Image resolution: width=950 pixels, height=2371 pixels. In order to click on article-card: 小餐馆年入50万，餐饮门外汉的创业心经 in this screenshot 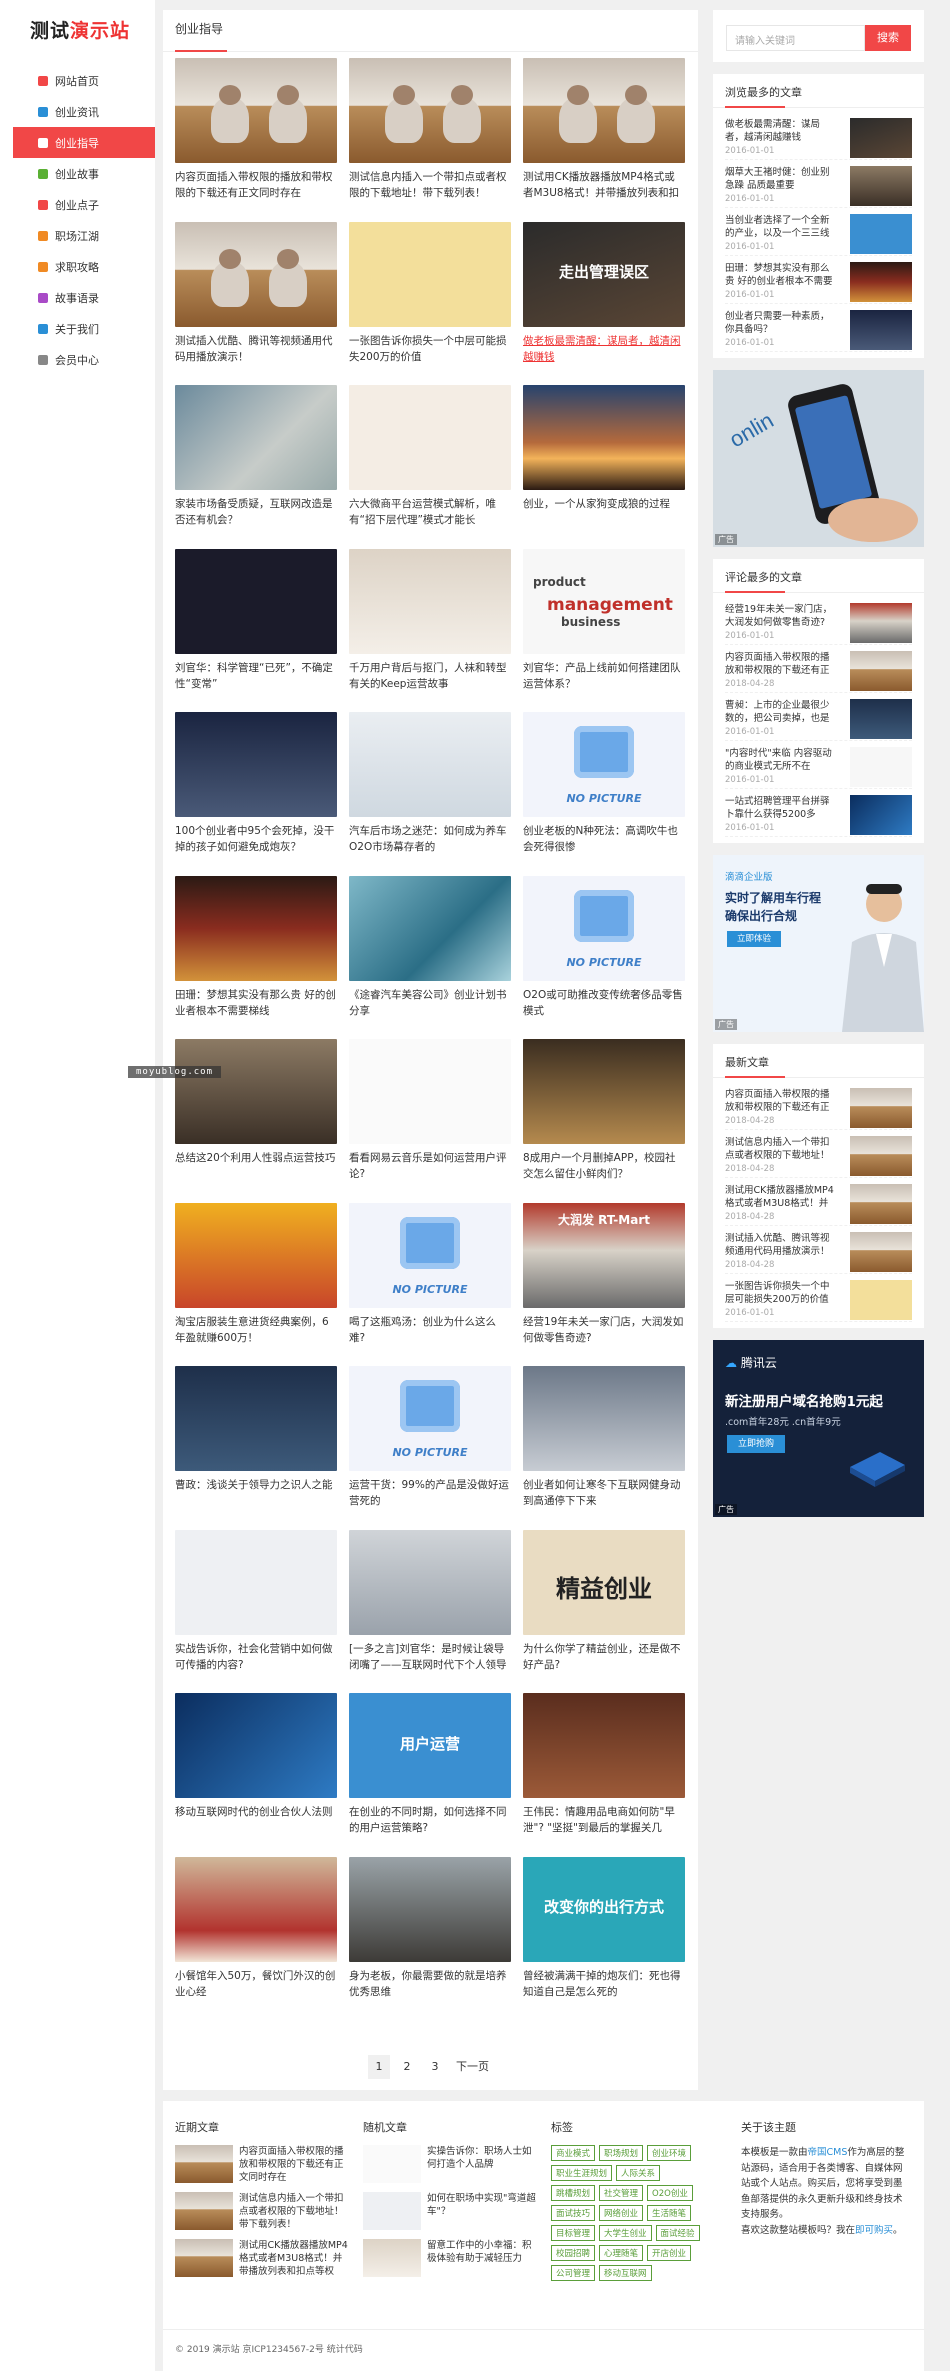, I will do `click(256, 1938)`.